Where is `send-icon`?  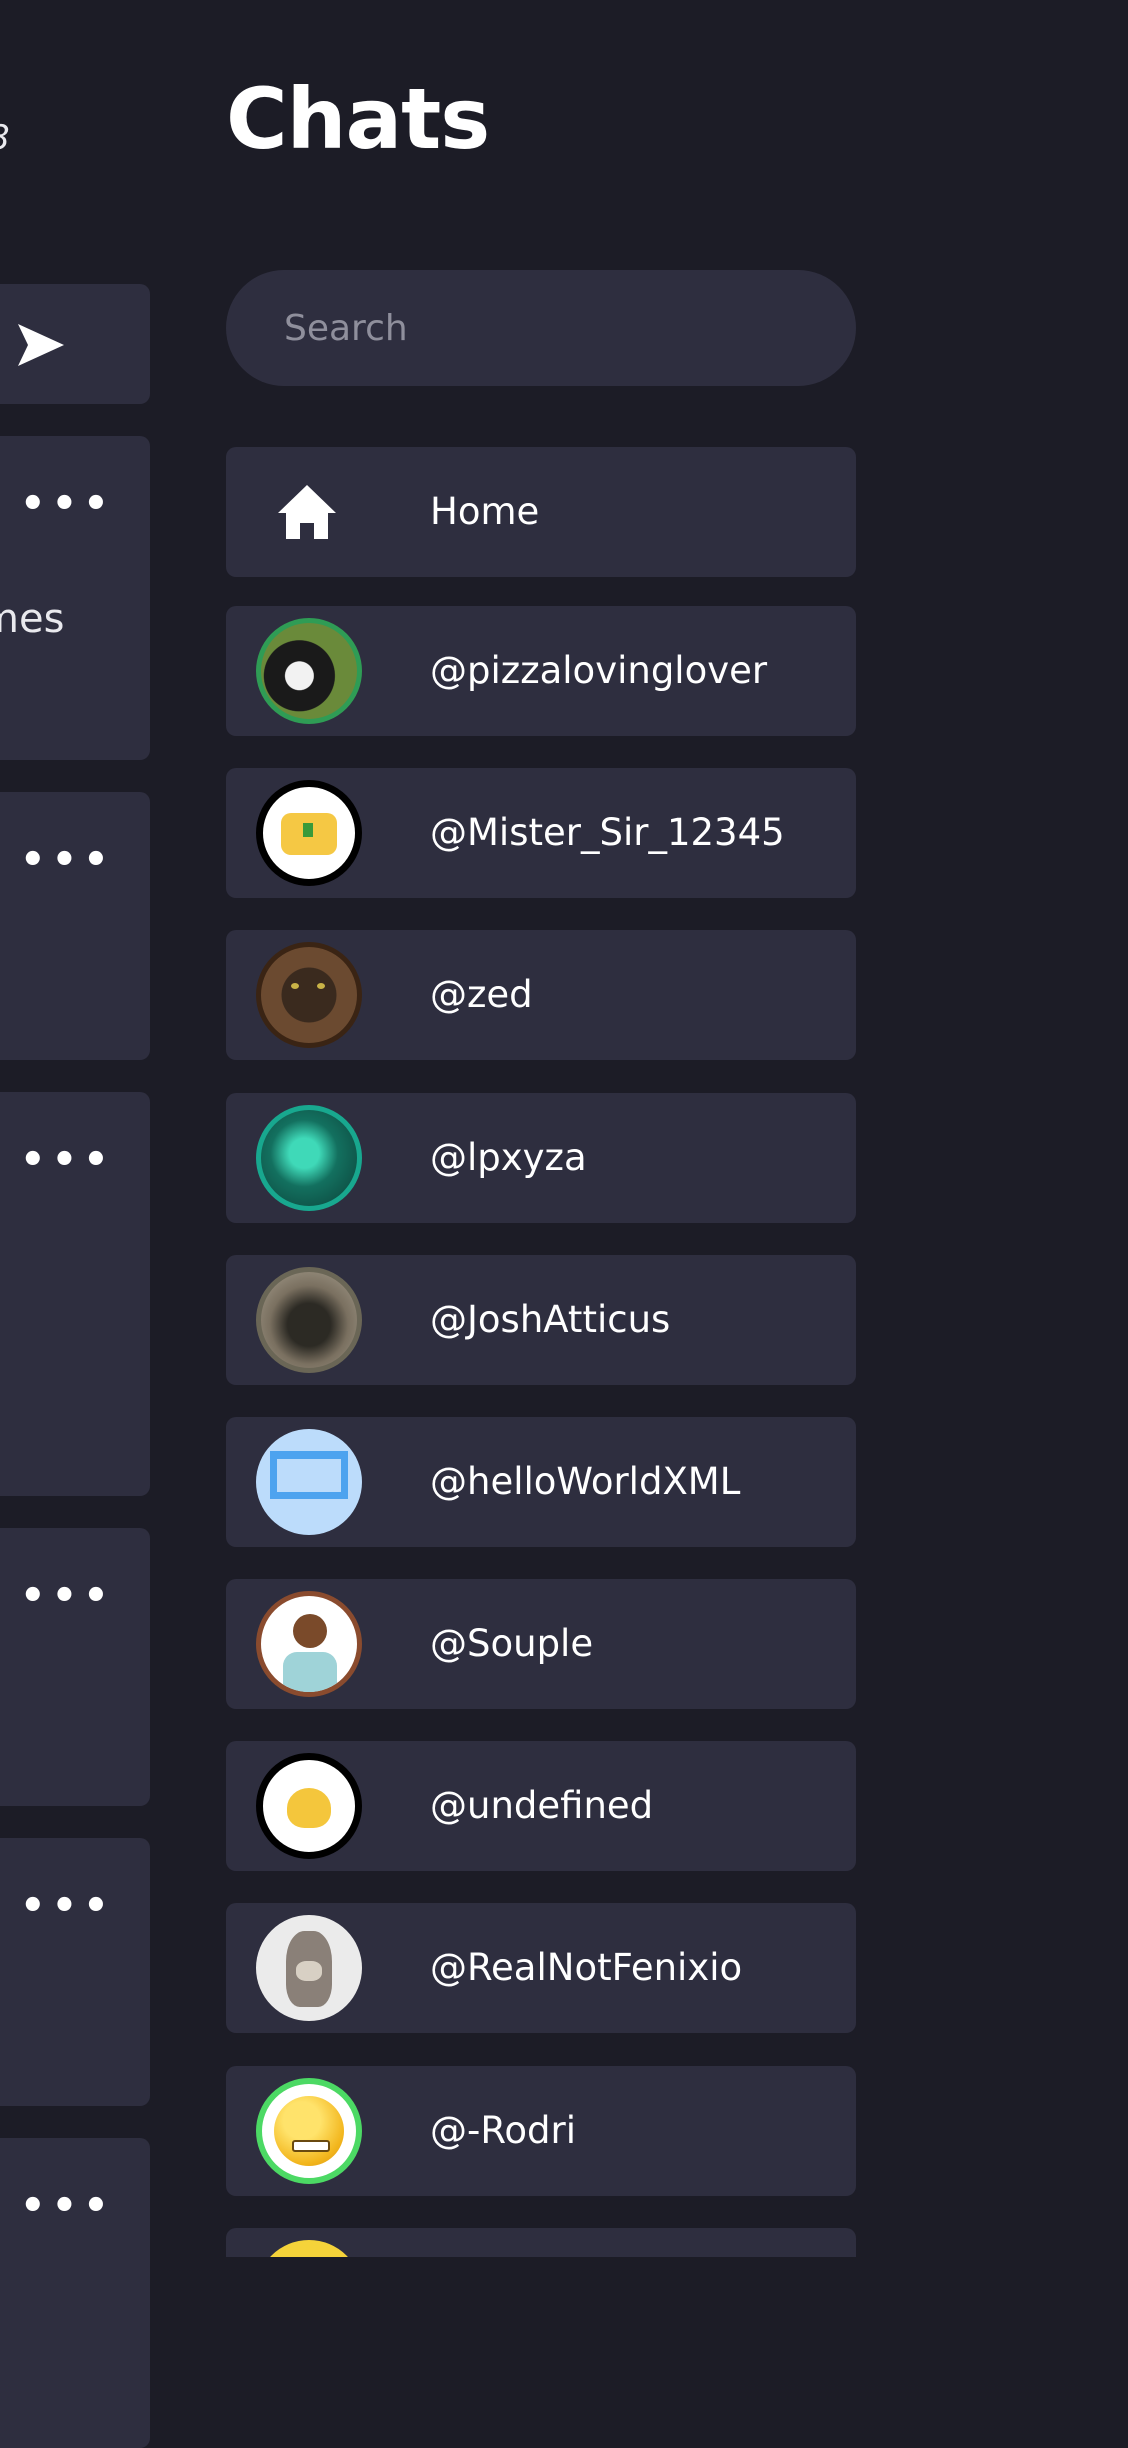 send-icon is located at coordinates (41, 345).